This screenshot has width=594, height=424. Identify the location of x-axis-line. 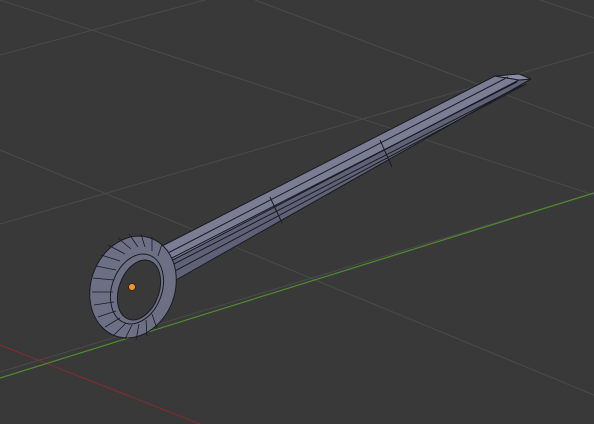
(100, 384).